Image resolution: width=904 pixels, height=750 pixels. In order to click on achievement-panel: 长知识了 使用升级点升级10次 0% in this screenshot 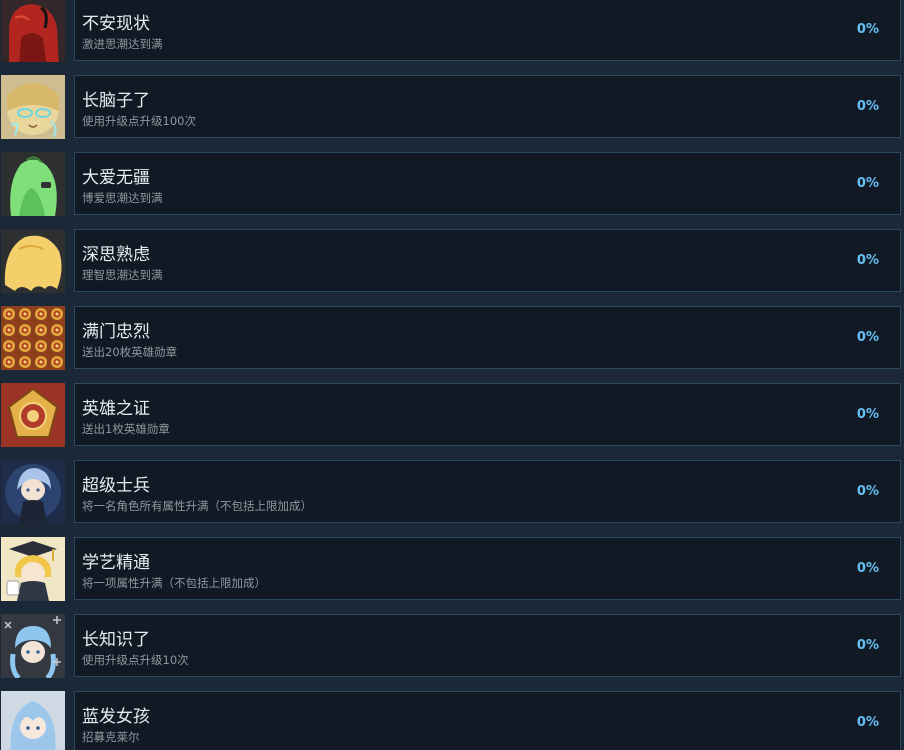, I will do `click(487, 645)`.